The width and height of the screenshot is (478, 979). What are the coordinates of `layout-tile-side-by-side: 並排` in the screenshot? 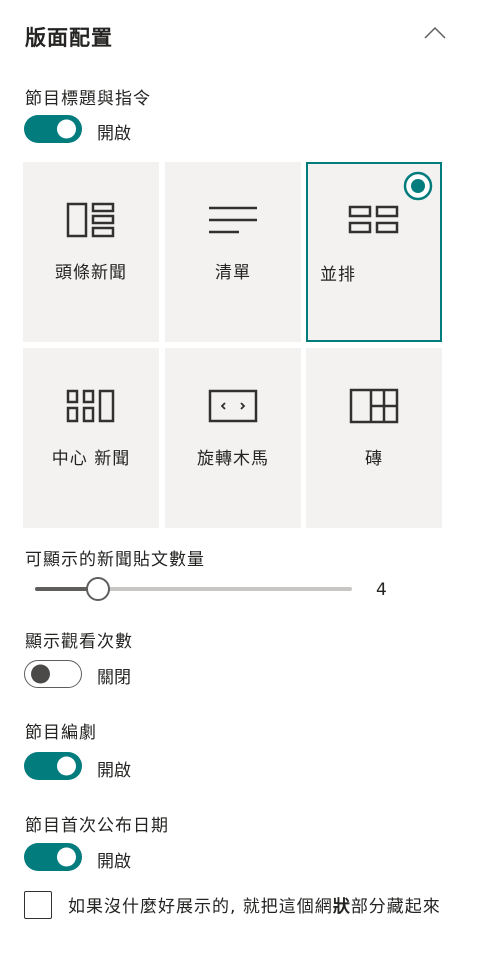 It's located at (374, 252).